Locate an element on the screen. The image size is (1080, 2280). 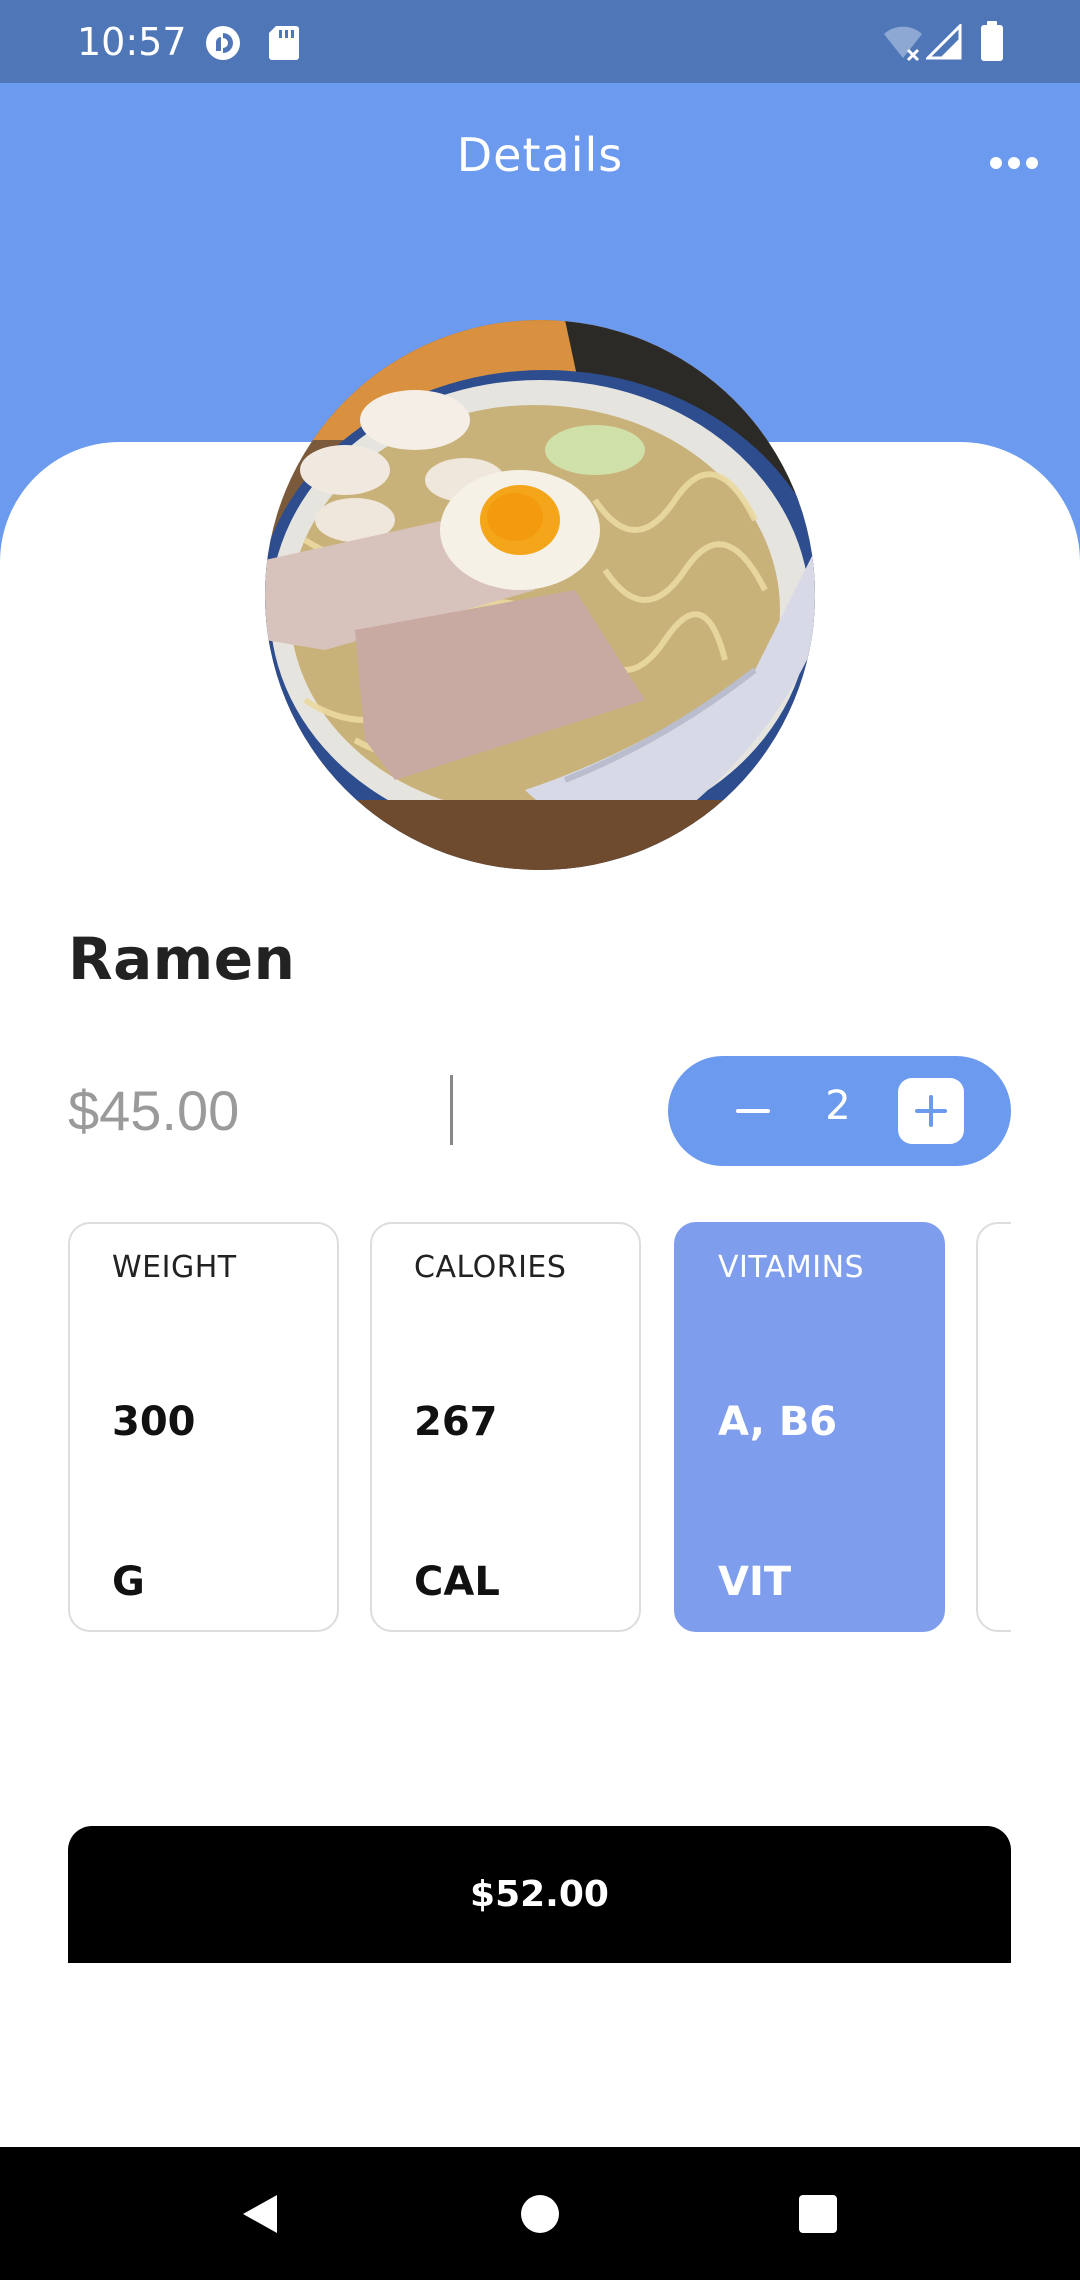
plus-icon-stroke is located at coordinates (931, 1111).